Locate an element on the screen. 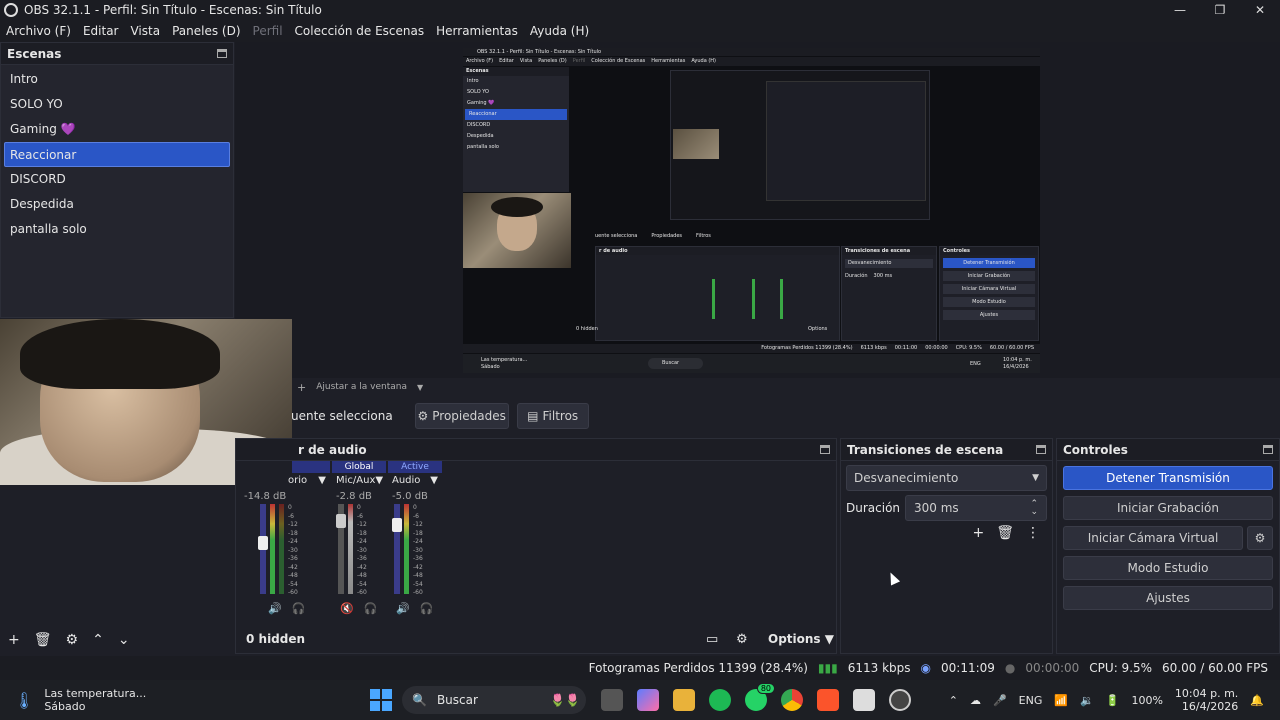 This screenshot has height=720, width=1280. add-icon: + is located at coordinates (301, 387).